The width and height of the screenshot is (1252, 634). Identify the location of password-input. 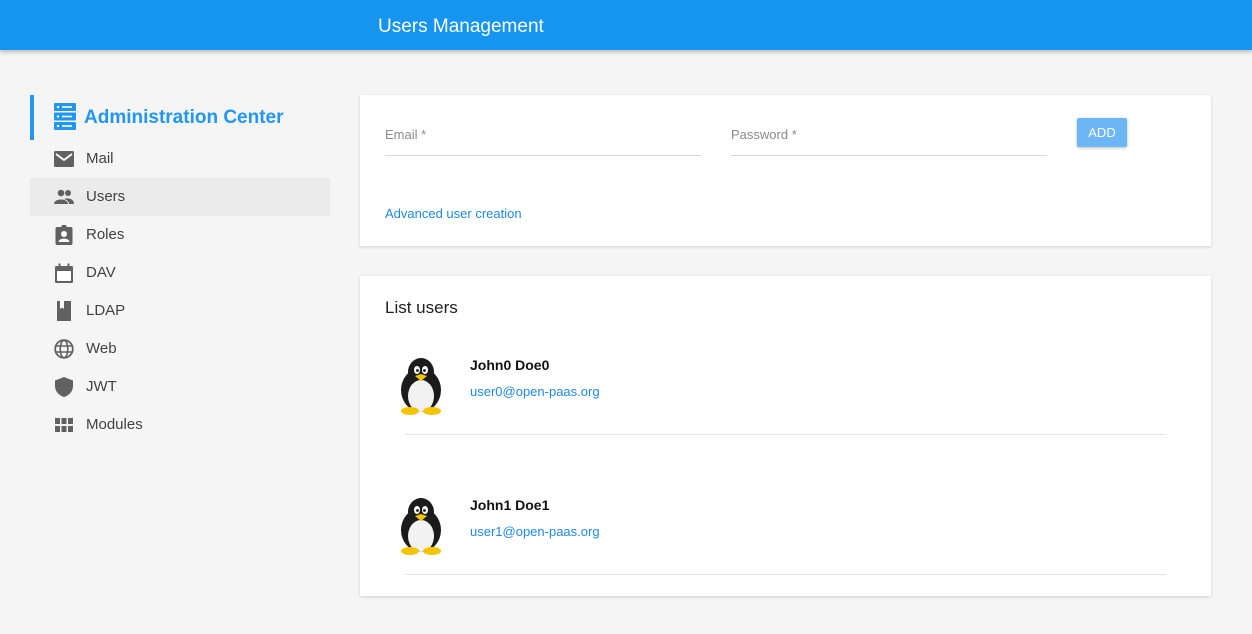
(889, 134).